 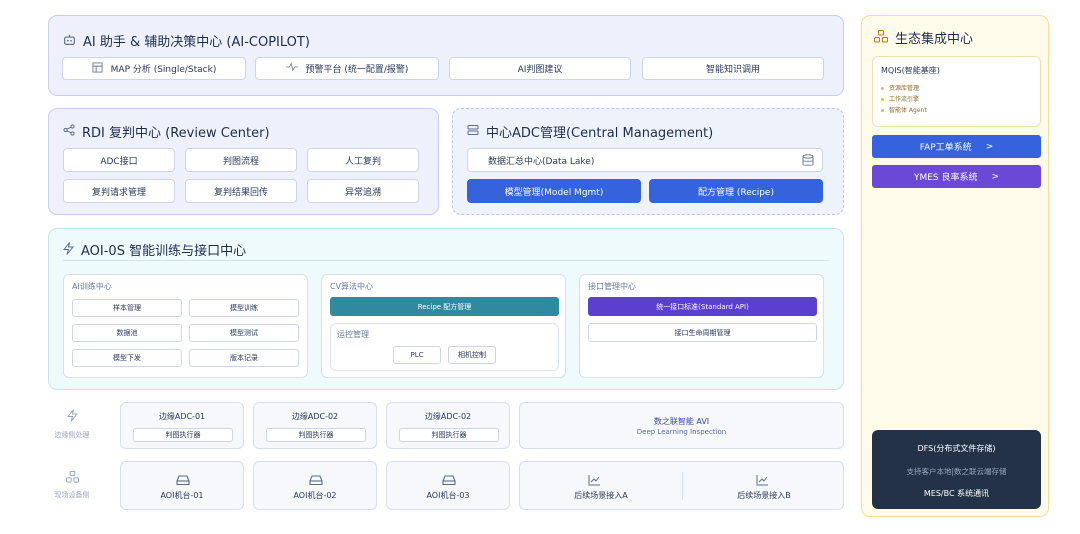 I want to click on future-scene-card: 后续场景接入A 后续场景接入B, so click(x=681, y=485).